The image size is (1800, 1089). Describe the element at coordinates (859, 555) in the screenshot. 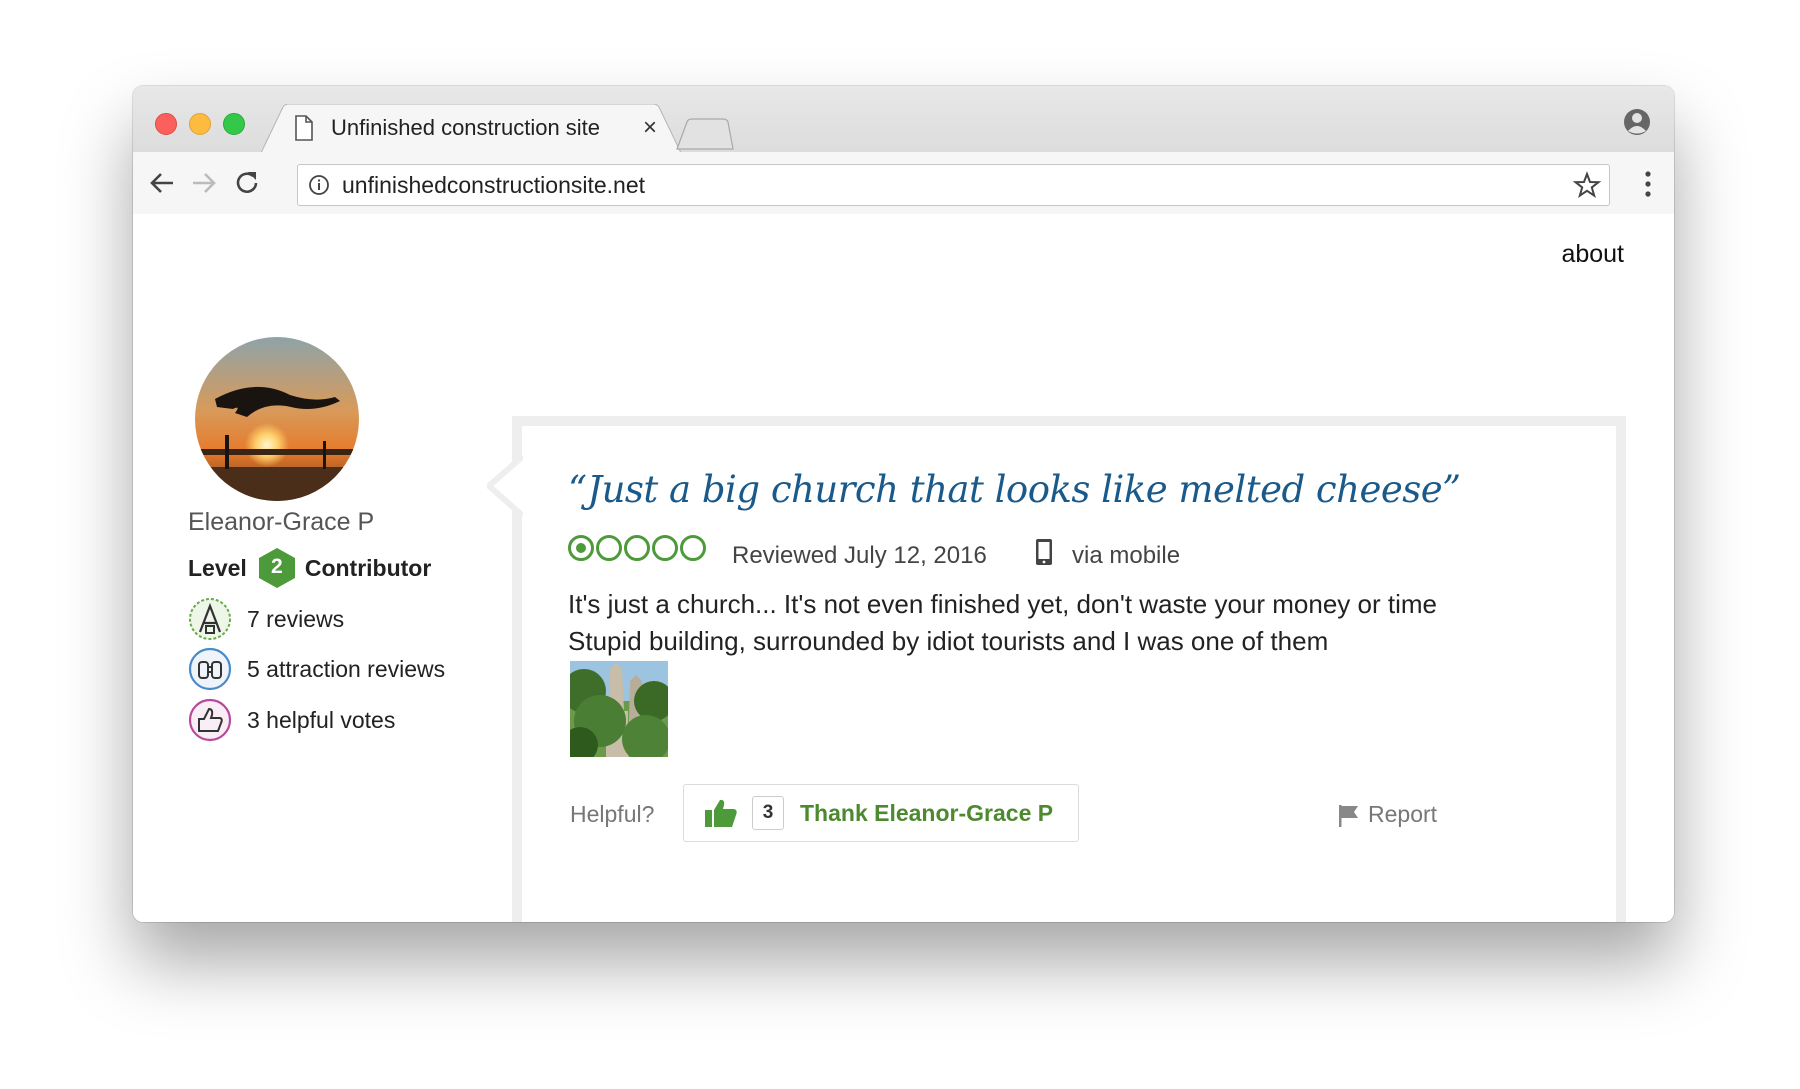

I see `review-date: Reviewed July 12, 2016` at that location.